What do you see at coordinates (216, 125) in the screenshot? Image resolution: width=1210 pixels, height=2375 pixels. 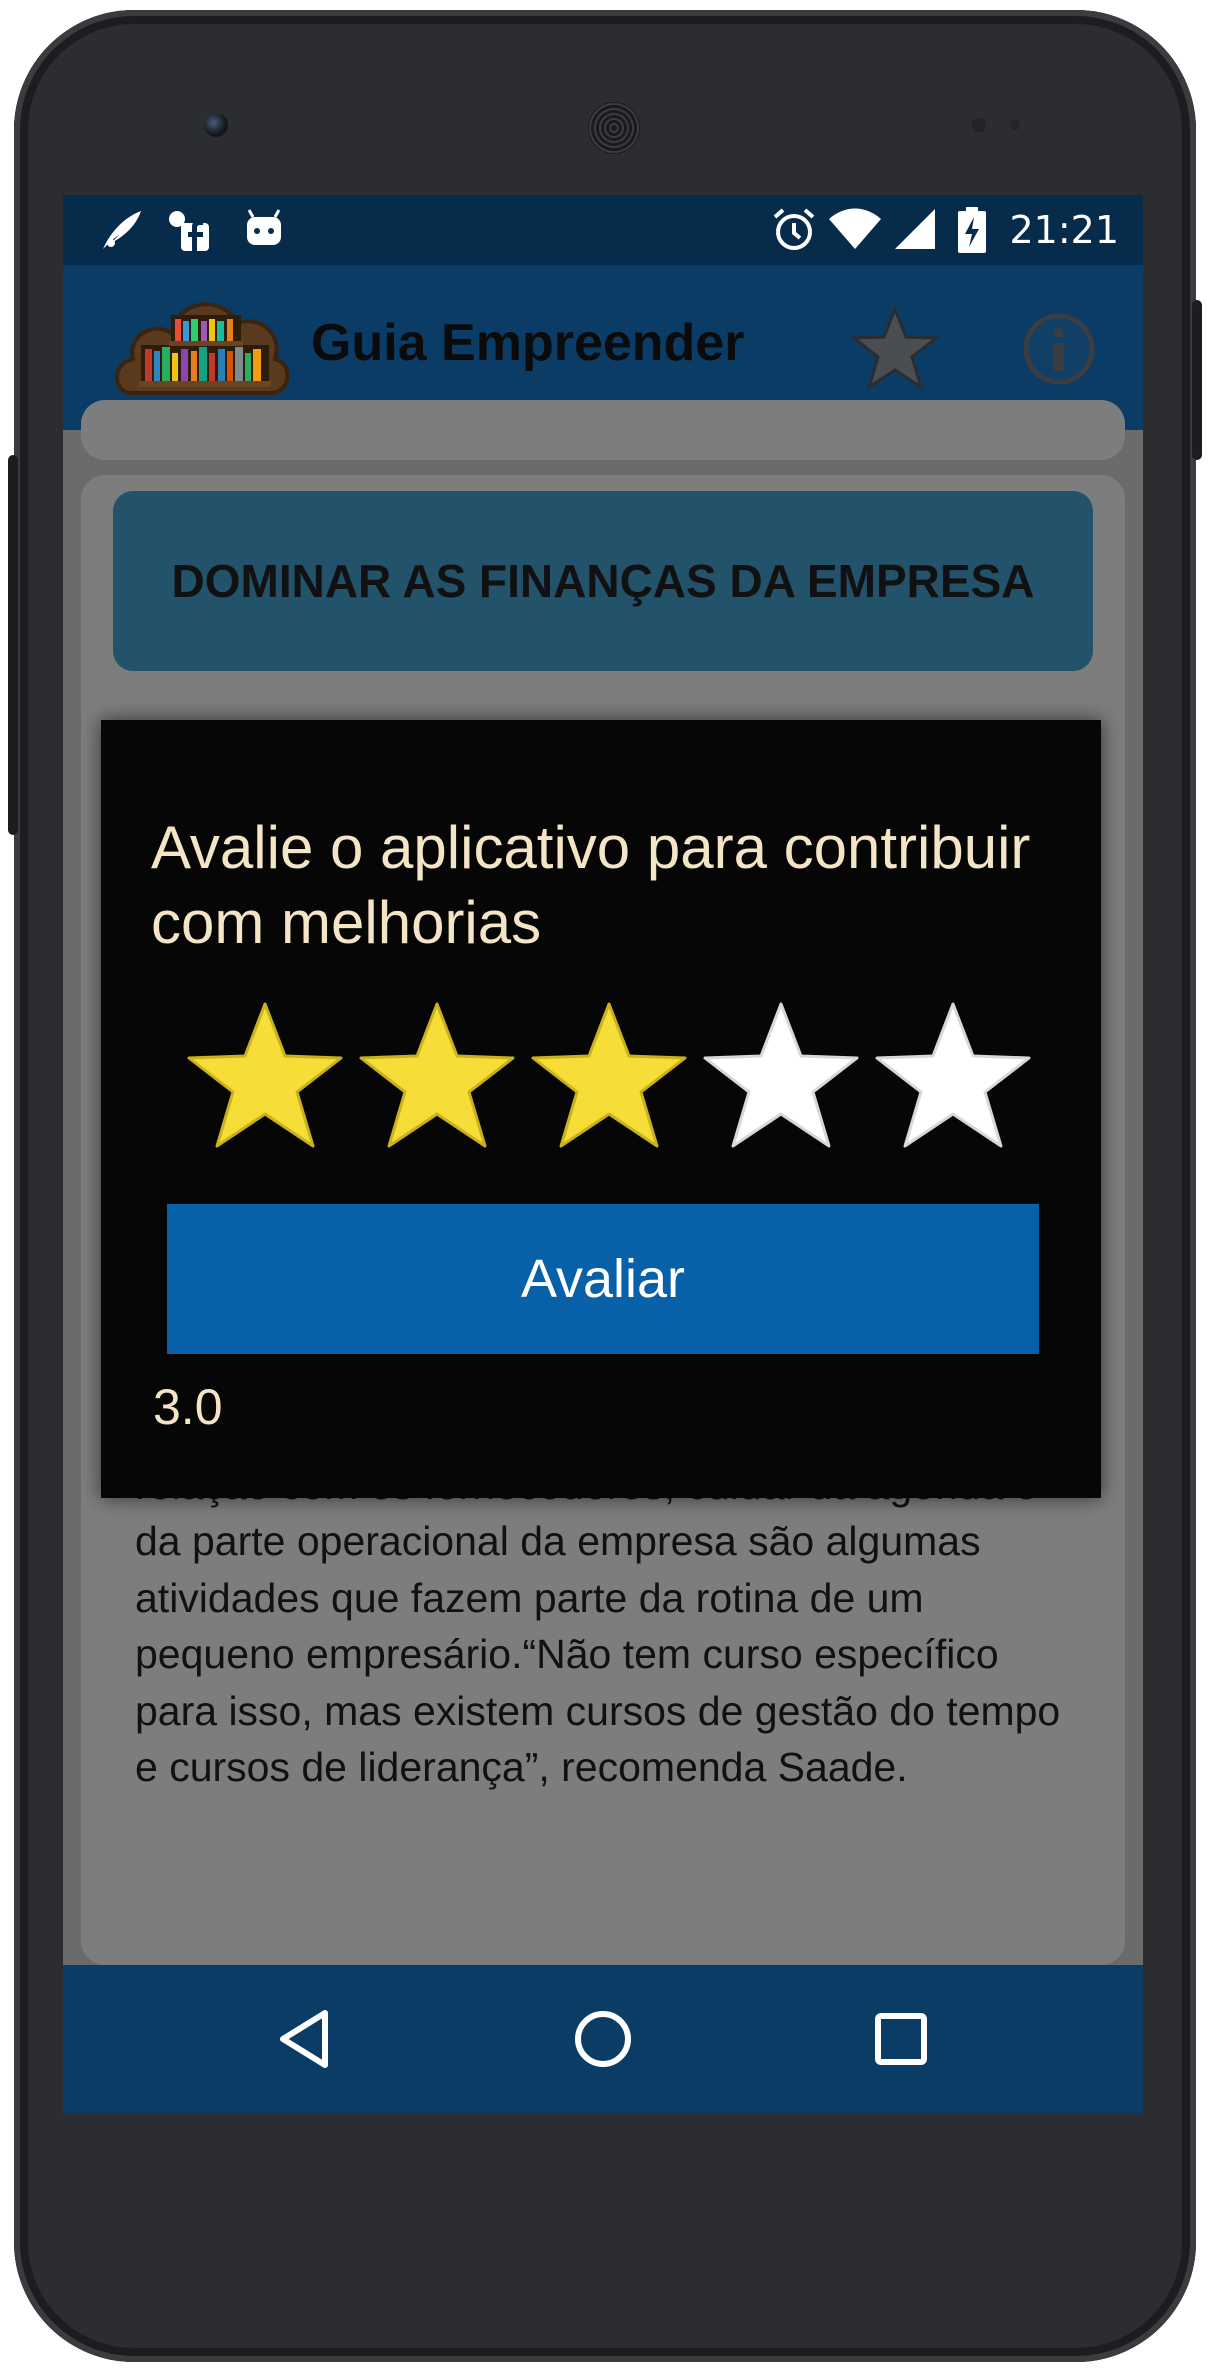 I see `front-camera` at bounding box center [216, 125].